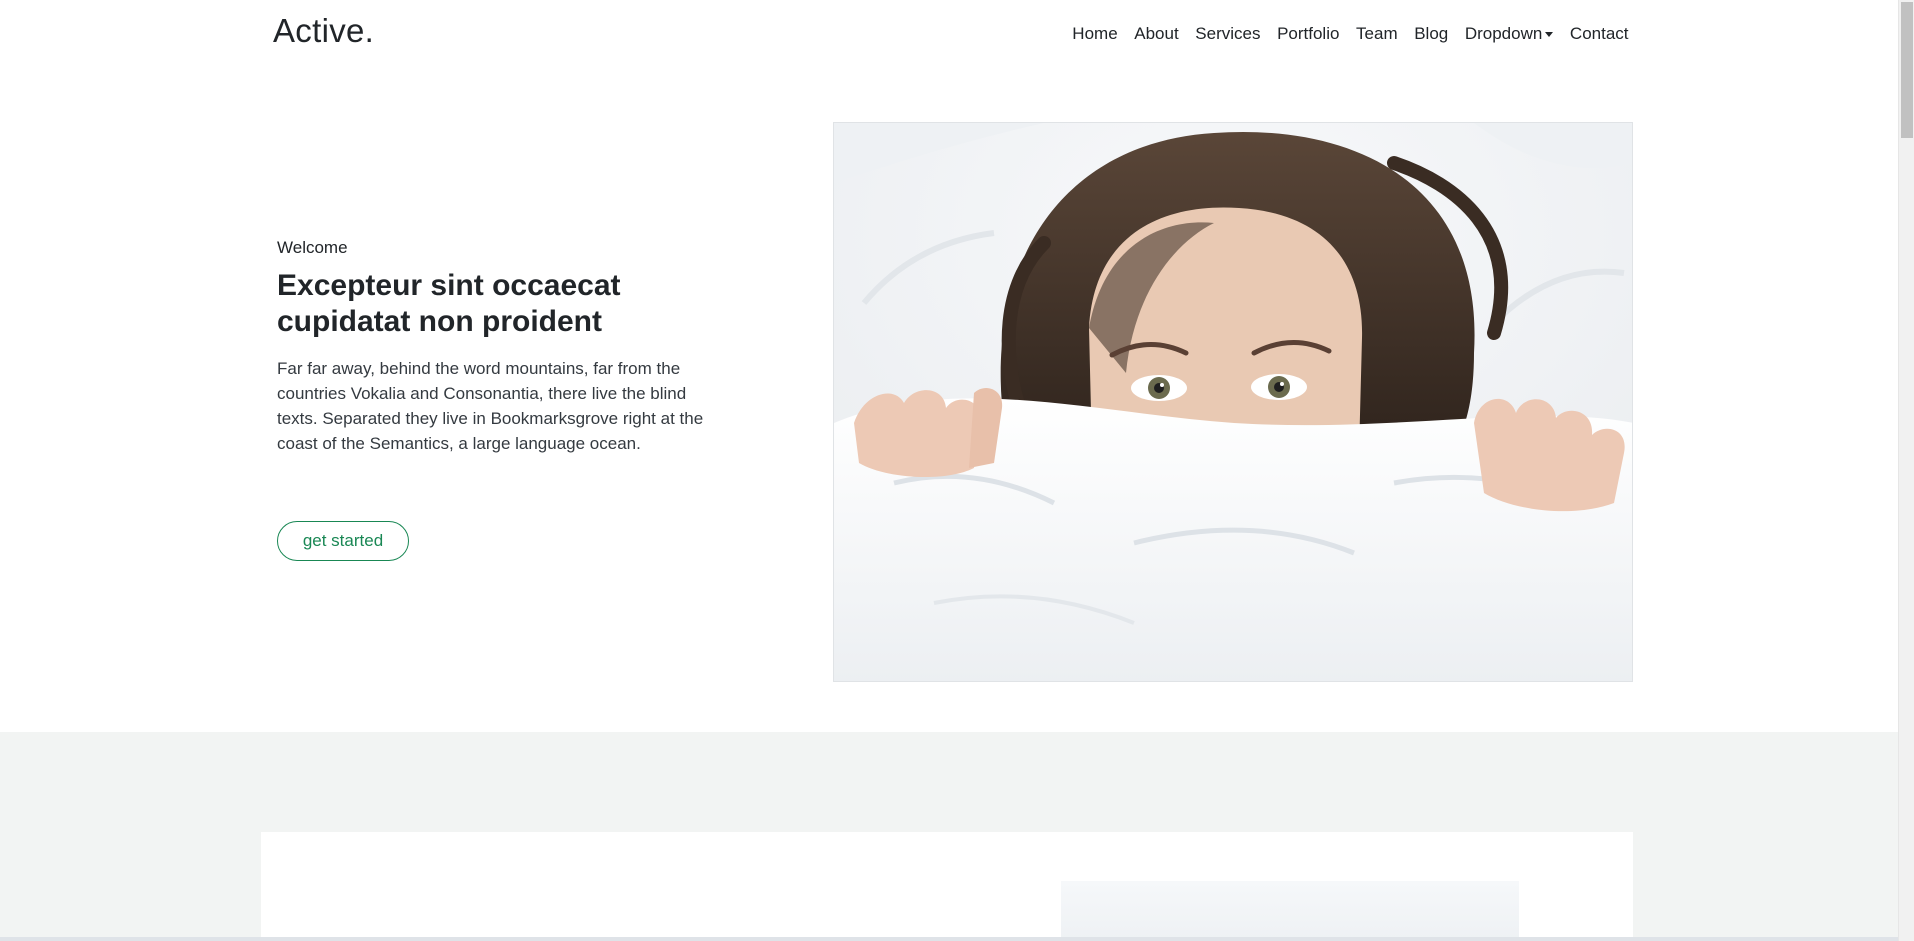  I want to click on nav-item-contact: Contact, so click(1599, 34).